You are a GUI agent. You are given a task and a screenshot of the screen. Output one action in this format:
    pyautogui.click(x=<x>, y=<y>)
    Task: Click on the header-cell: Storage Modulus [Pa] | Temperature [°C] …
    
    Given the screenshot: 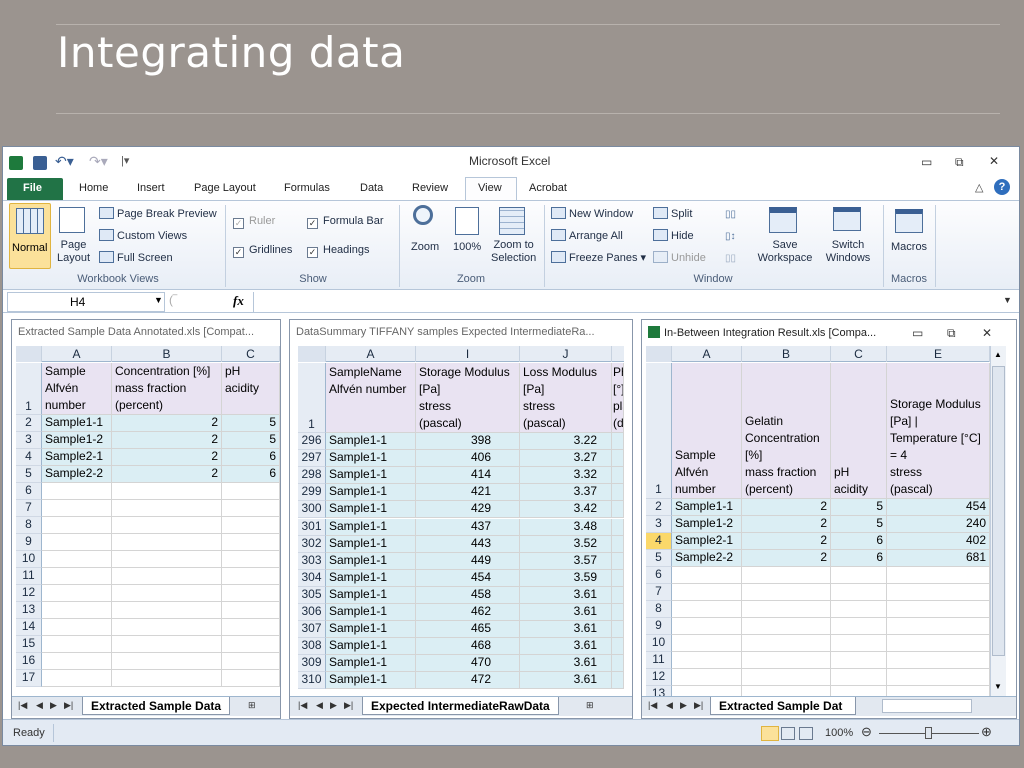 What is the action you would take?
    pyautogui.click(x=938, y=431)
    